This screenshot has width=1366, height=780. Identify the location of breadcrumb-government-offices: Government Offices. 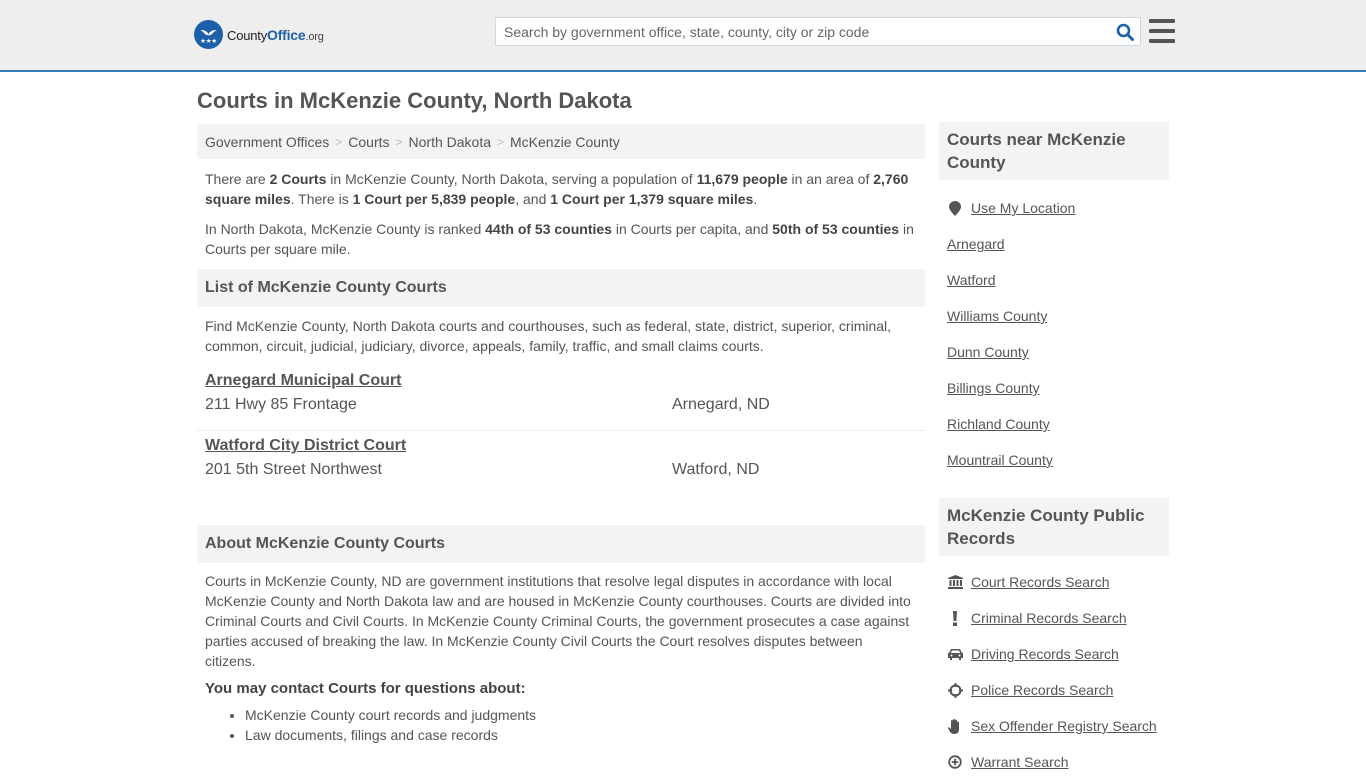
(267, 142).